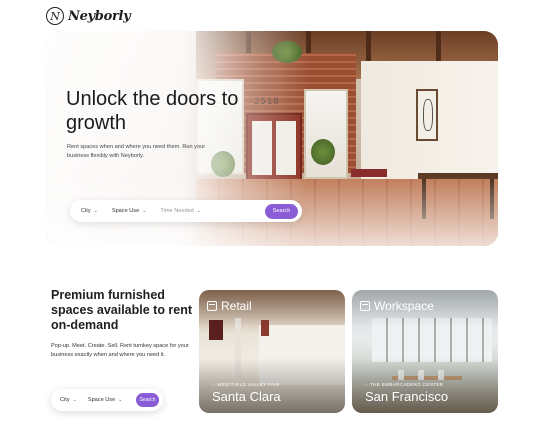 This screenshot has width=543, height=442. Describe the element at coordinates (147, 400) in the screenshot. I see `section-search-button: Search` at that location.